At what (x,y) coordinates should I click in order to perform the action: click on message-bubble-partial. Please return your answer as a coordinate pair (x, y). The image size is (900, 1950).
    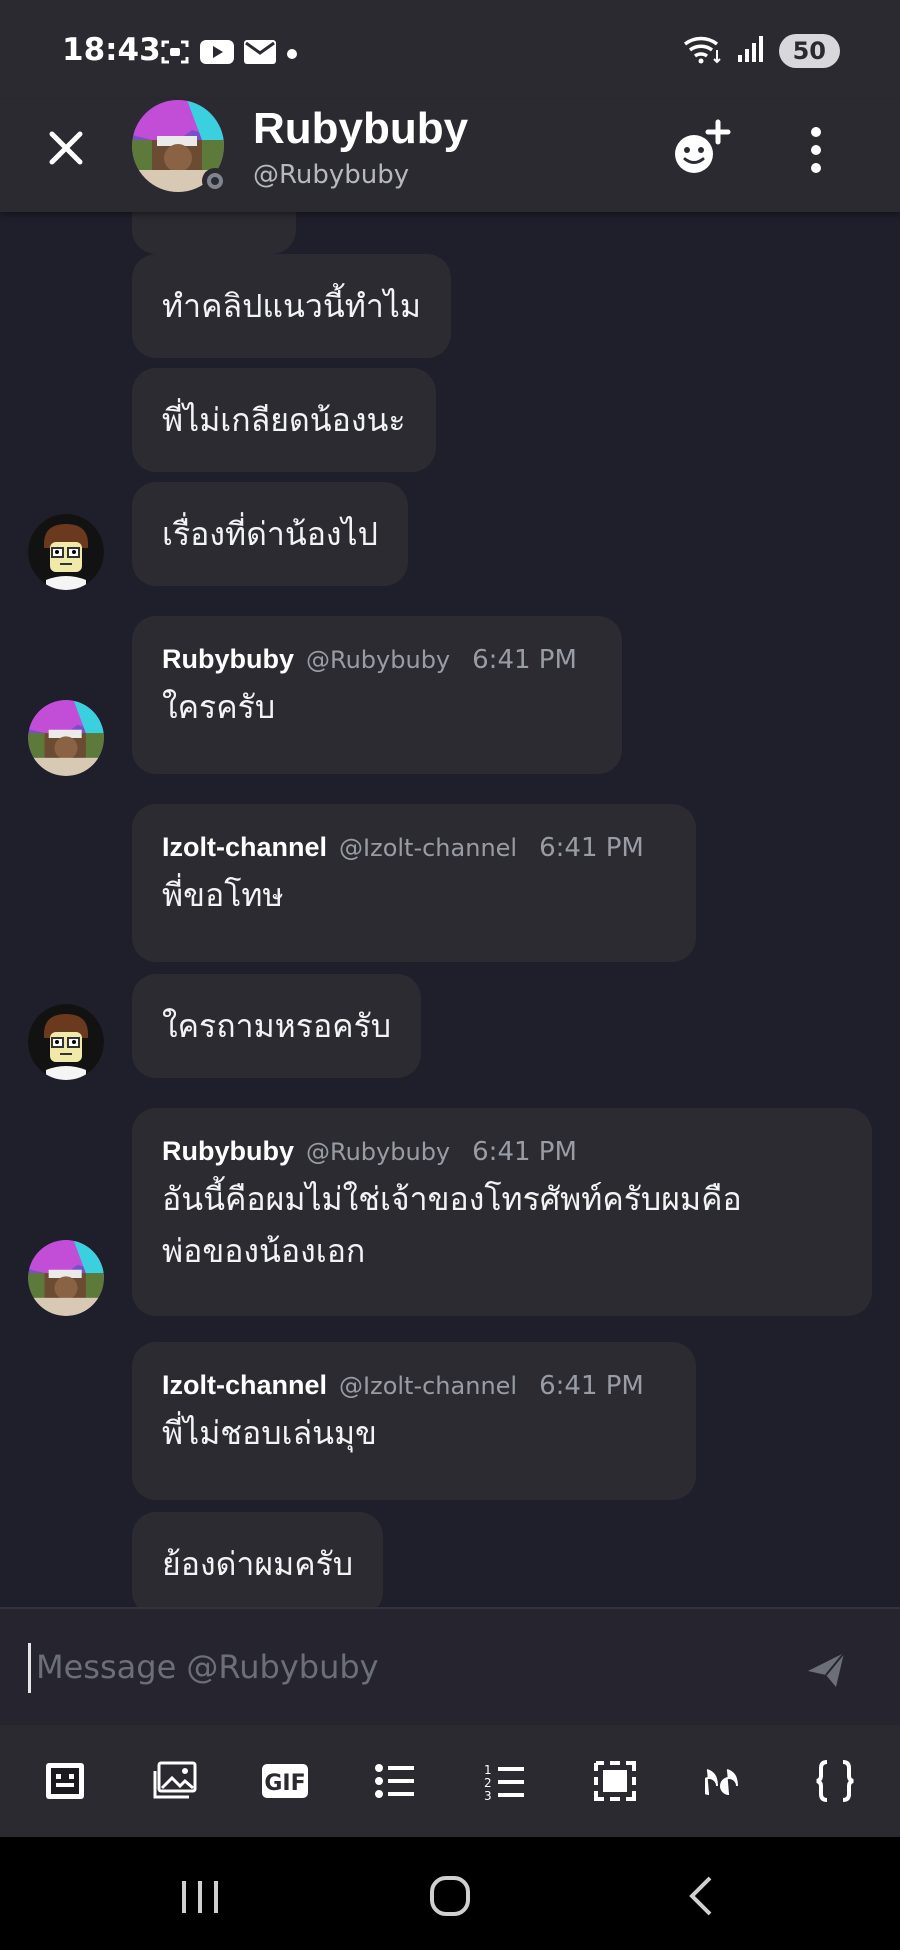
    Looking at the image, I should click on (214, 233).